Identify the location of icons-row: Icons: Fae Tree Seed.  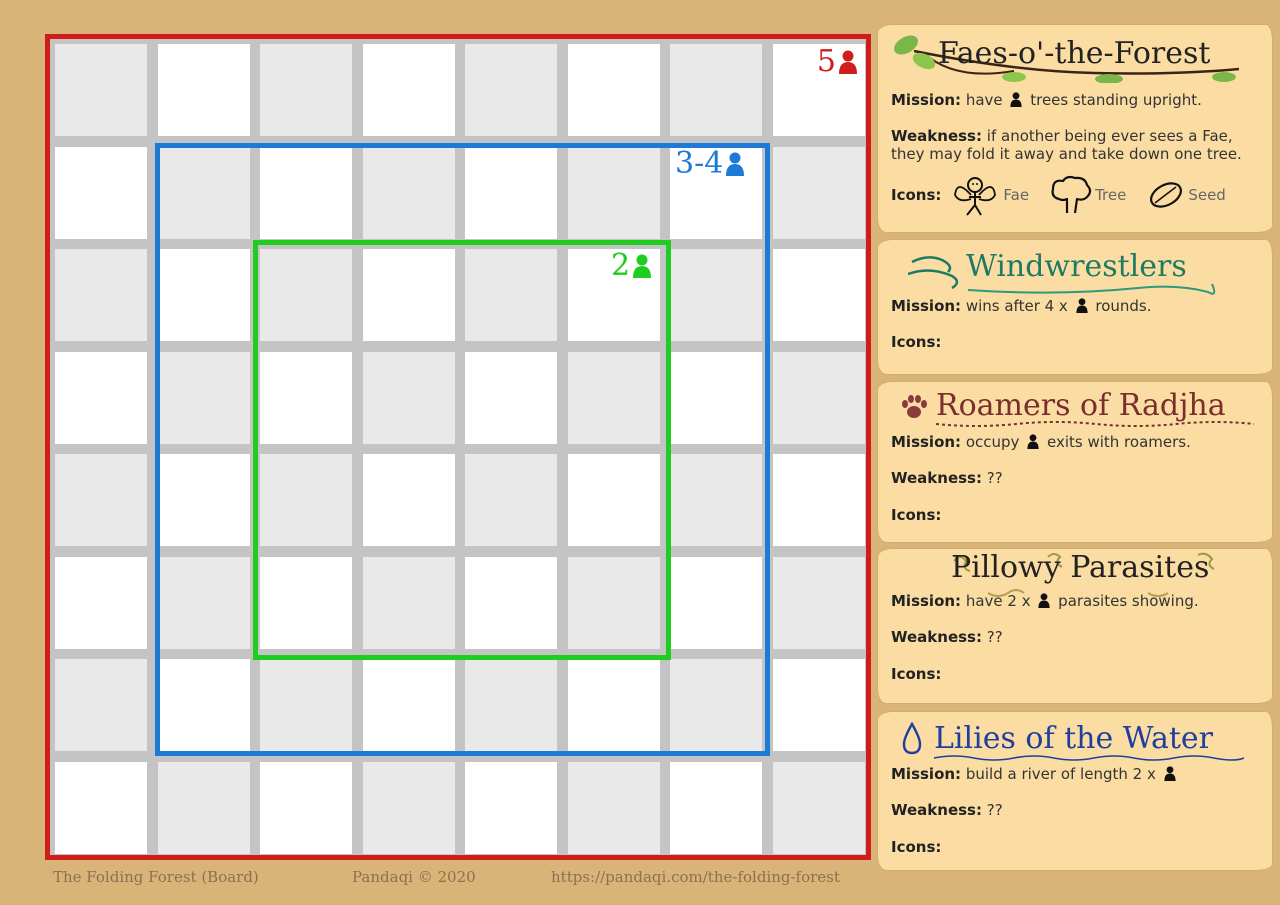
(1058, 195).